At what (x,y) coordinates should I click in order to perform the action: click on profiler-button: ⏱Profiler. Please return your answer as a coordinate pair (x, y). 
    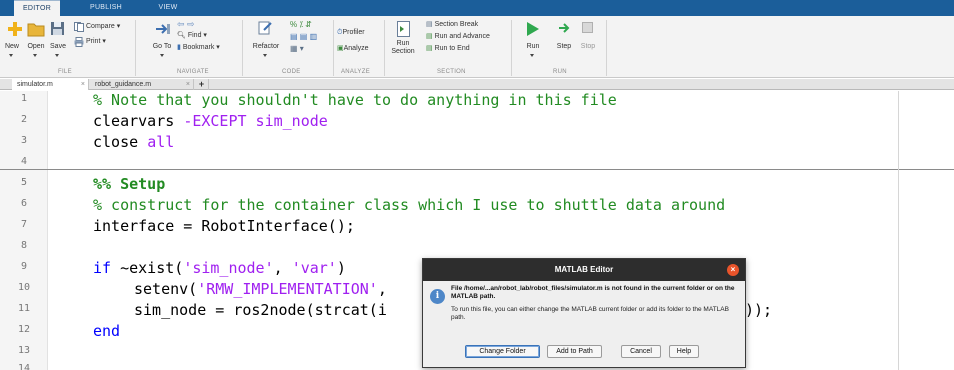
    Looking at the image, I should click on (357, 33).